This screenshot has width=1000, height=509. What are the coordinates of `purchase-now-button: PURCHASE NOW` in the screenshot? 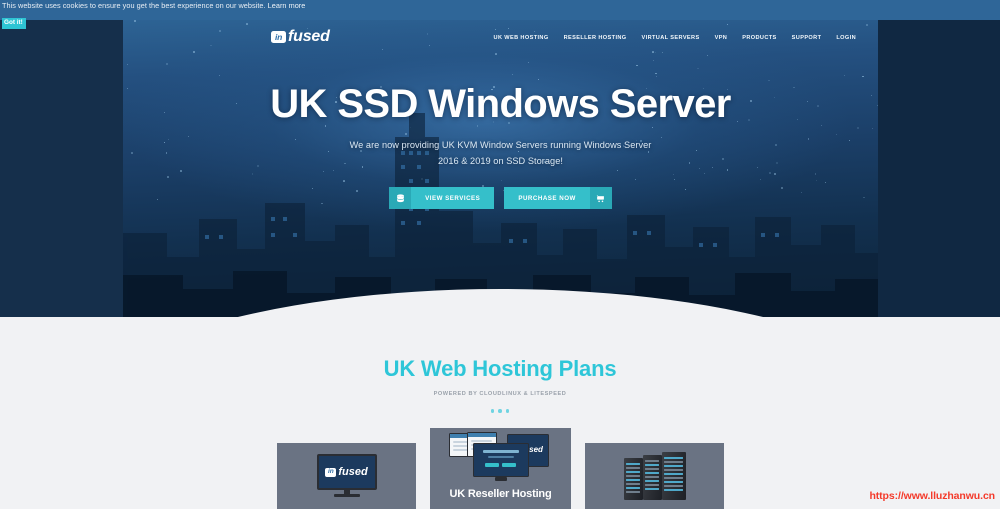 It's located at (558, 198).